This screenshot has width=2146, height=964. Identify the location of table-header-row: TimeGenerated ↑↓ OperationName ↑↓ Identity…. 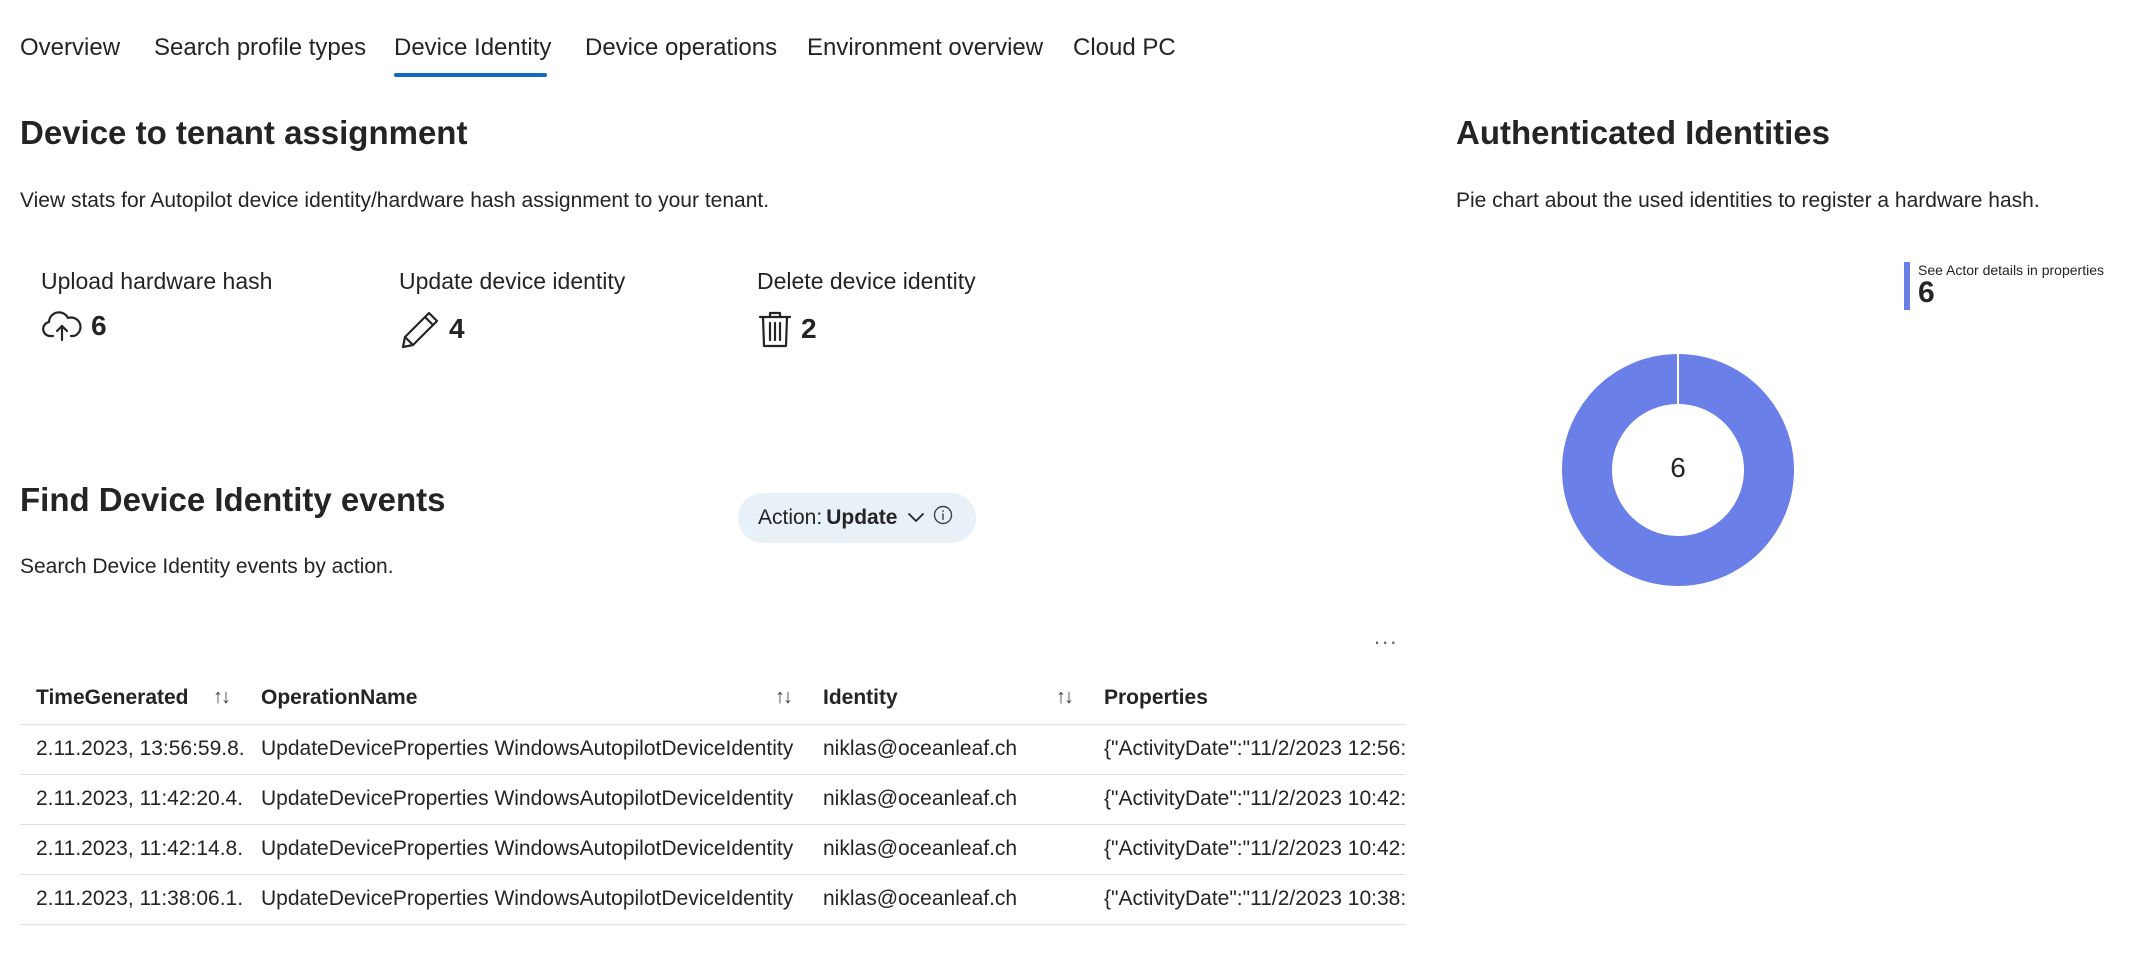
(713, 698).